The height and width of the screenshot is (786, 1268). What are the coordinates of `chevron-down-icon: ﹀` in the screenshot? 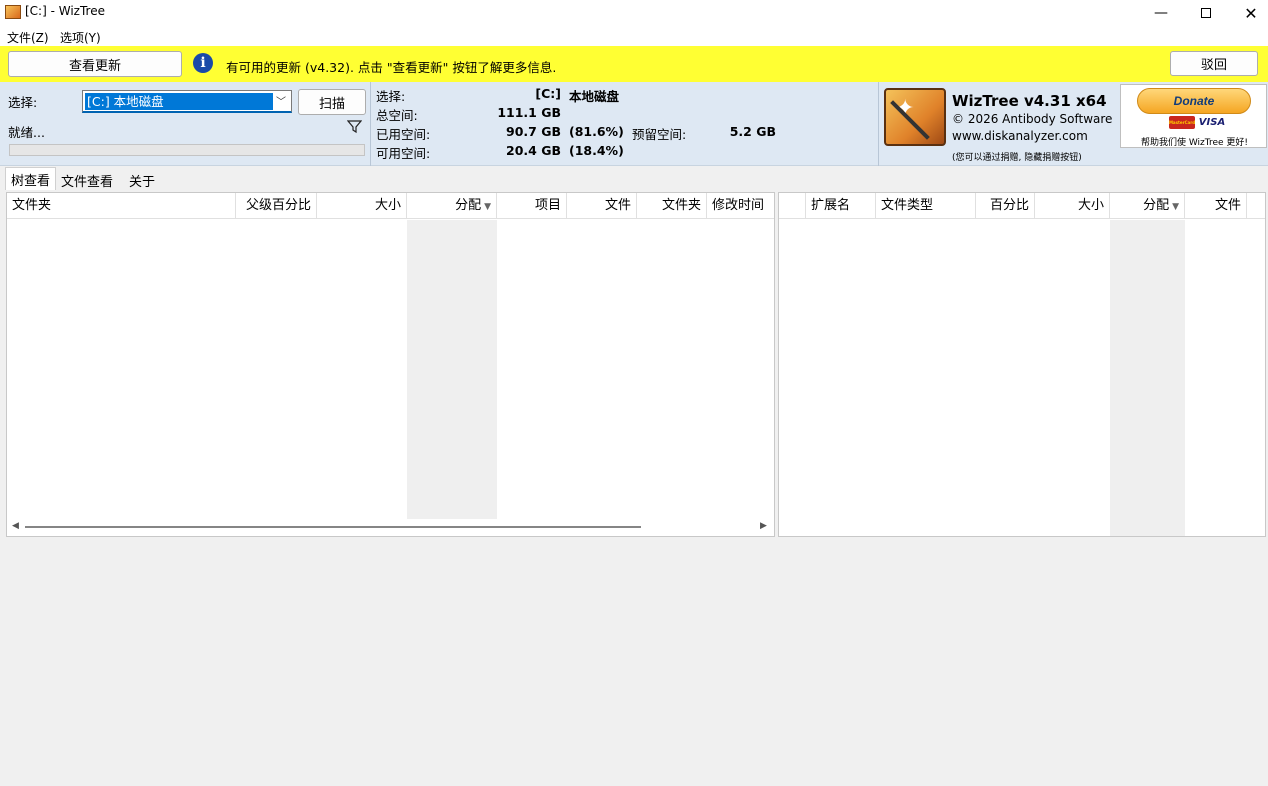 It's located at (281, 102).